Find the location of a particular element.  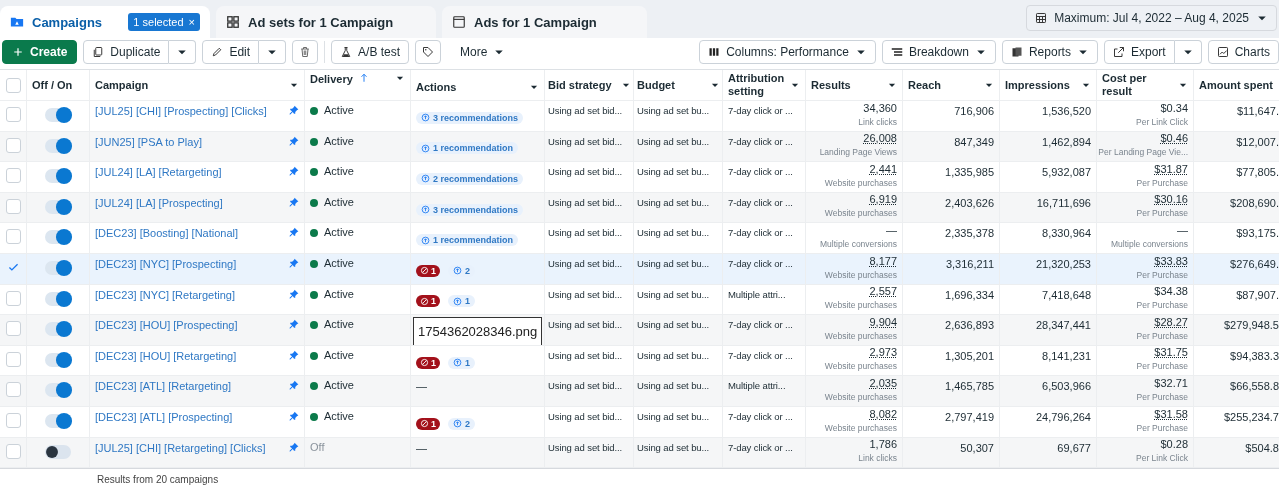

column-header: Attribution setting is located at coordinates (764, 85).